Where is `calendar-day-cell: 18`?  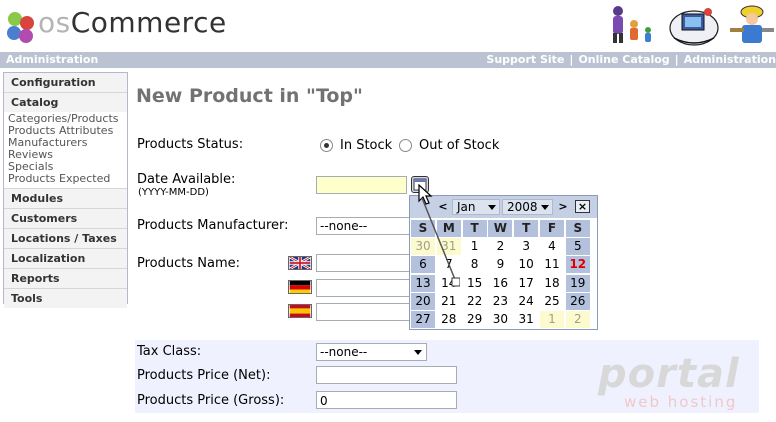 calendar-day-cell: 18 is located at coordinates (552, 283).